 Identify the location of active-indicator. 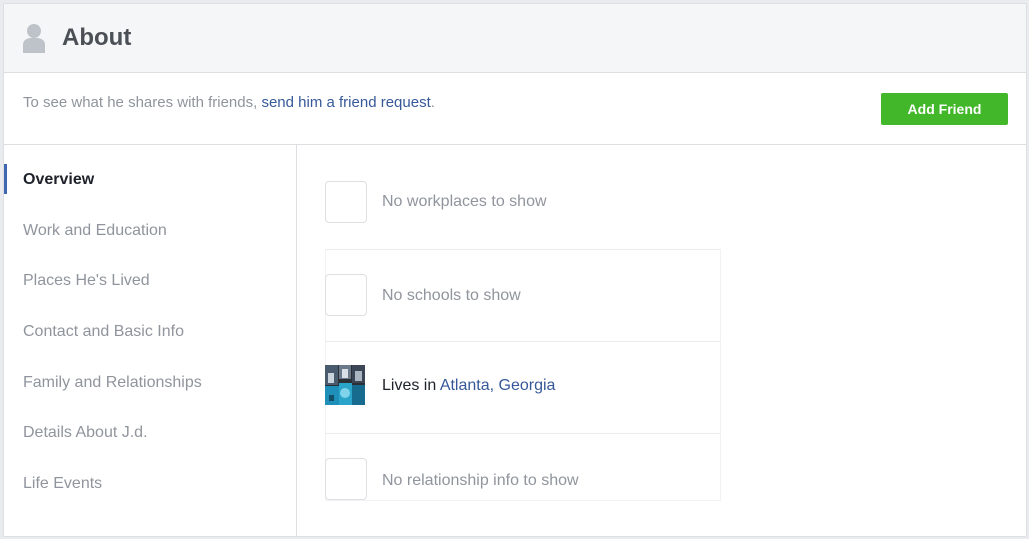
(5, 179).